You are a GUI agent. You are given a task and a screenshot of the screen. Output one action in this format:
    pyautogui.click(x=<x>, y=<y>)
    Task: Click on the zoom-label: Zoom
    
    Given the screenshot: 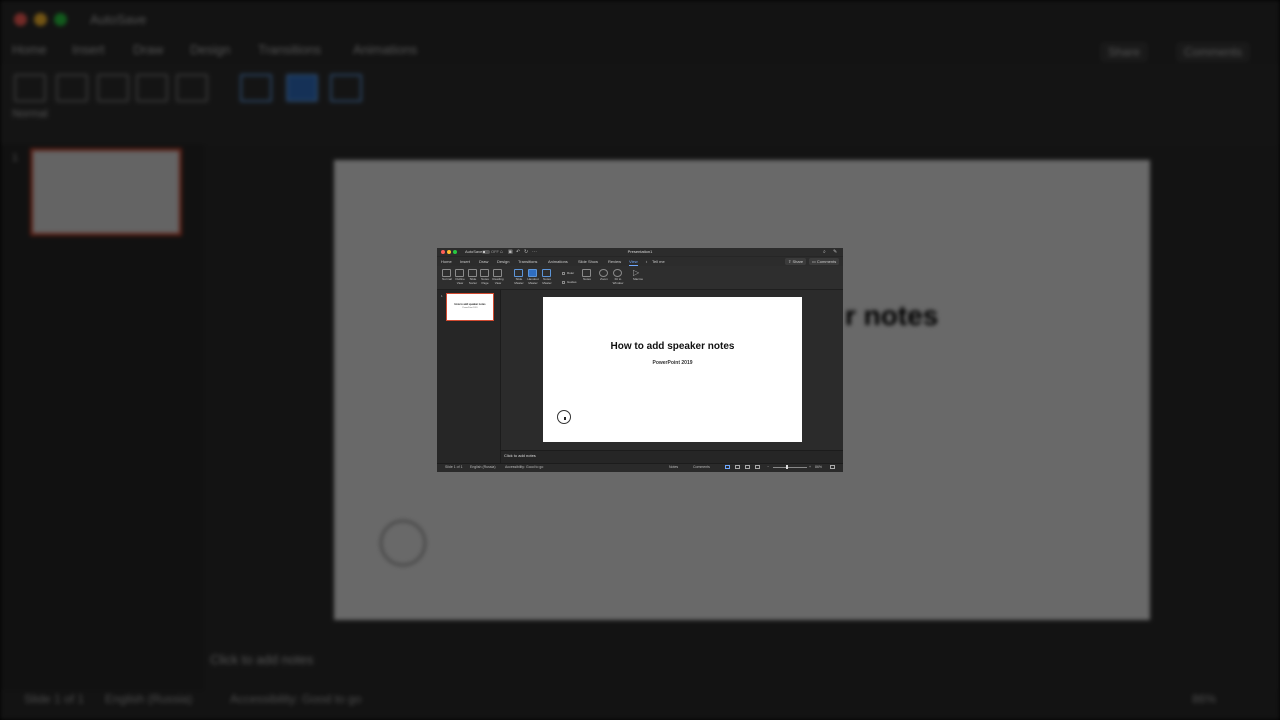 What is the action you would take?
    pyautogui.click(x=604, y=279)
    